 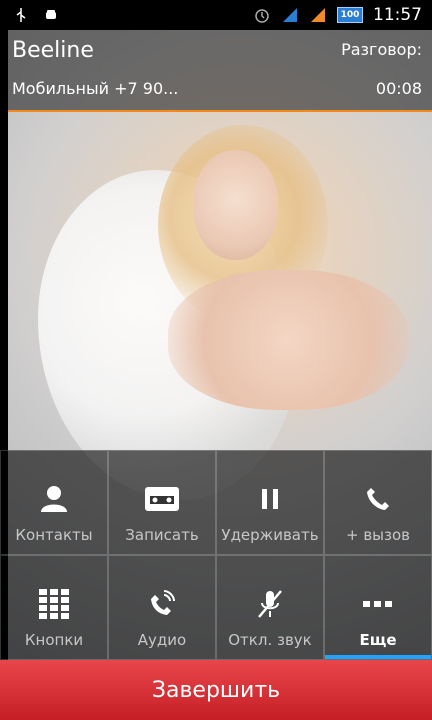 What do you see at coordinates (381, 49) in the screenshot?
I see `call-status: Разговор:` at bounding box center [381, 49].